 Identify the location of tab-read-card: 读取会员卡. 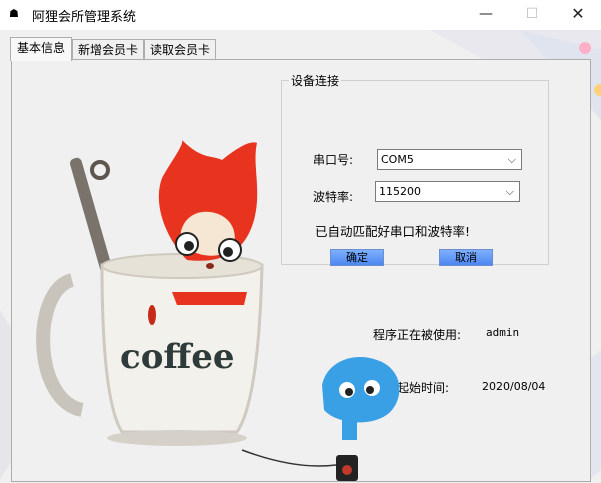
(180, 49).